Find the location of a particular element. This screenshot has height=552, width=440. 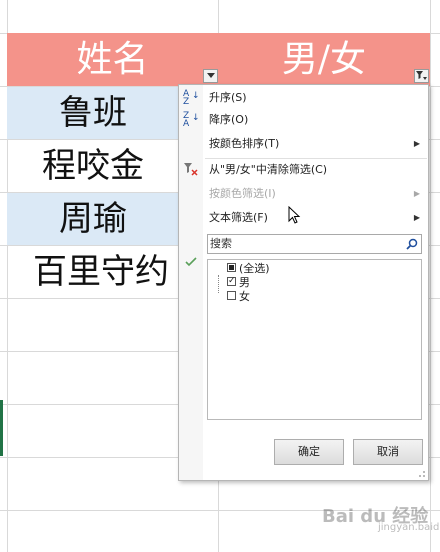

filter-dropdown-button-name is located at coordinates (210, 76).